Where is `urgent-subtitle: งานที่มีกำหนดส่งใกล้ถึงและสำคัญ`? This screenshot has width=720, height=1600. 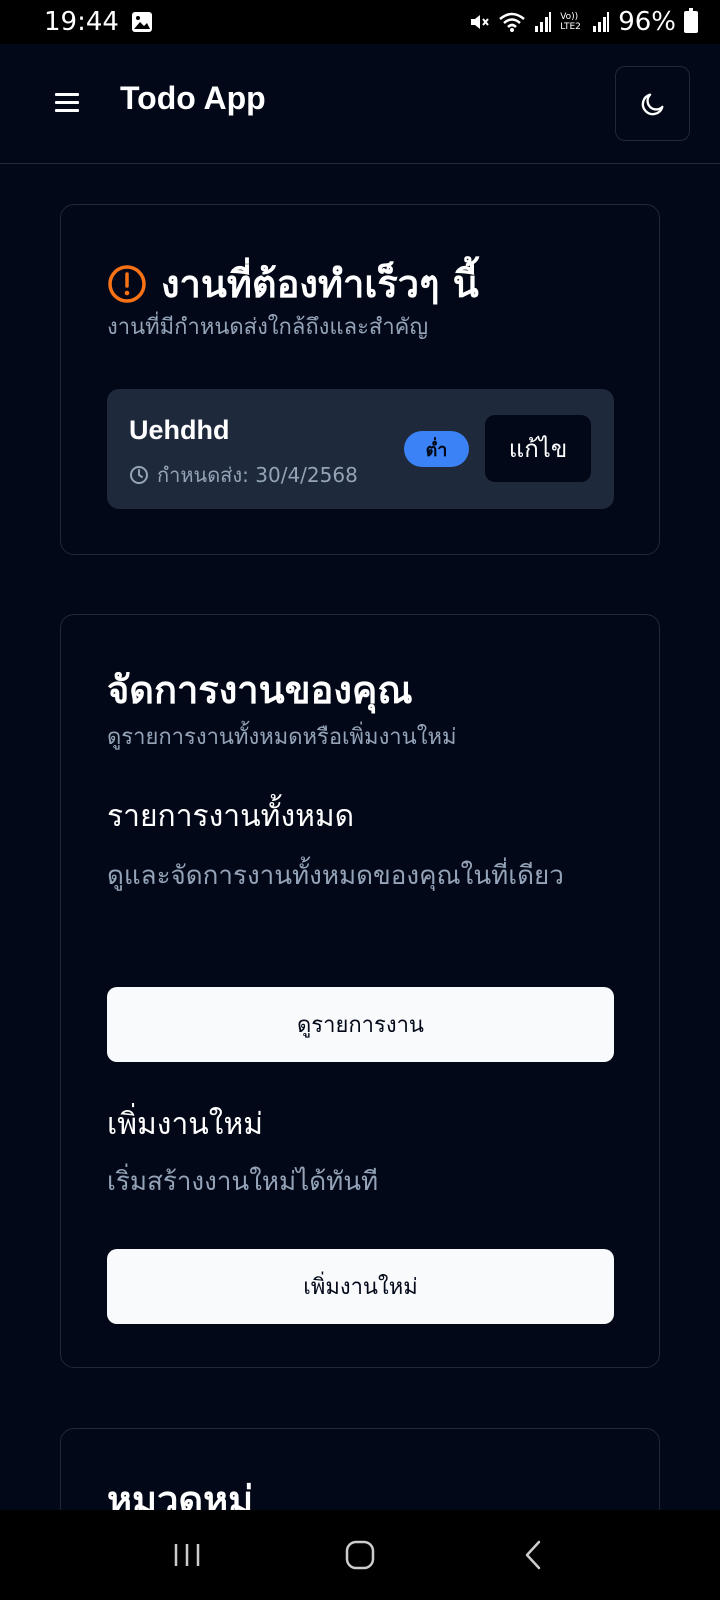 urgent-subtitle: งานที่มีกำหนดส่งใกล้ถึงและสำคัญ is located at coordinates (268, 327).